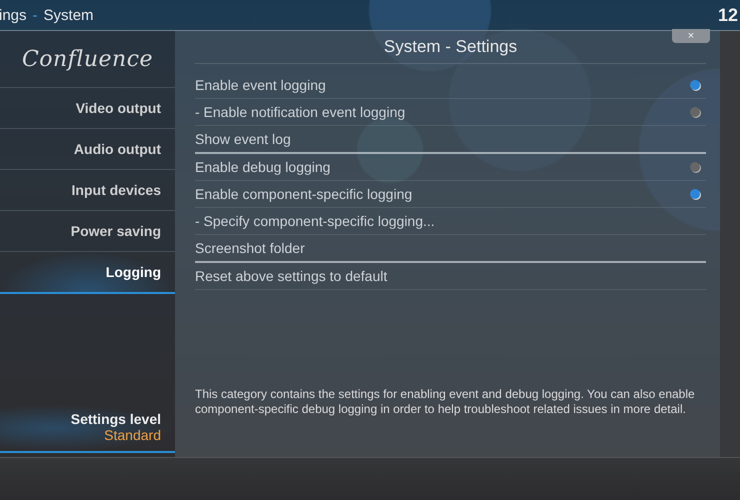 The image size is (740, 500). What do you see at coordinates (445, 402) in the screenshot?
I see `category-description: This category contains the settings for enabling event and debug logging. You can also enable component-specific debug logging in order to help troubleshoot related issues in more detail.` at bounding box center [445, 402].